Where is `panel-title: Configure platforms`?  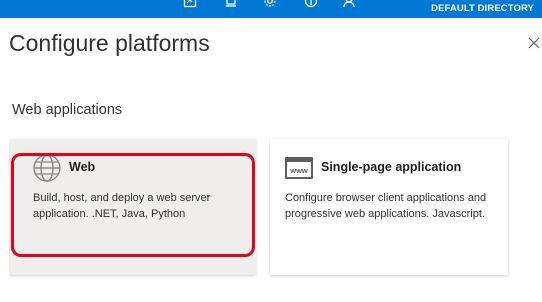 panel-title: Configure platforms is located at coordinates (109, 43).